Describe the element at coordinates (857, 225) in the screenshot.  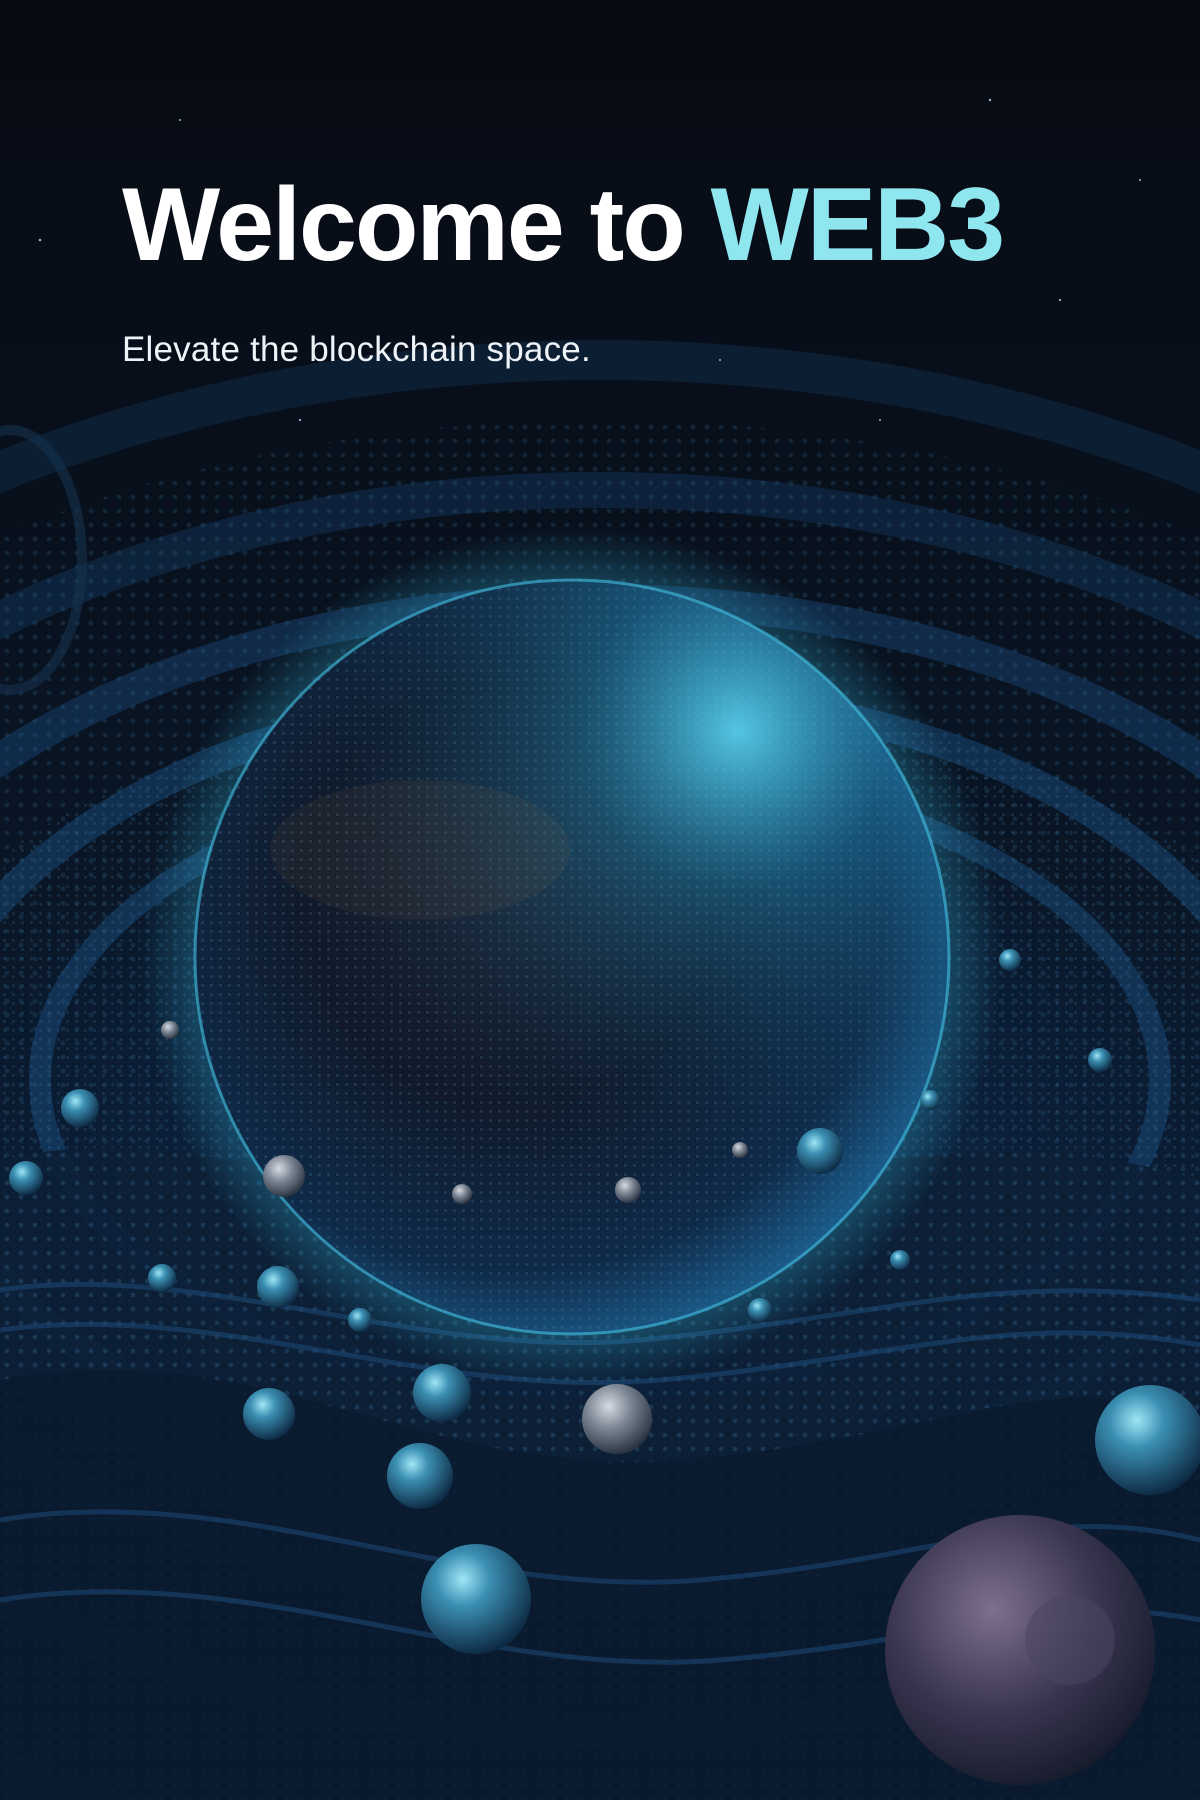
I see `headline-accent: WEB3` at that location.